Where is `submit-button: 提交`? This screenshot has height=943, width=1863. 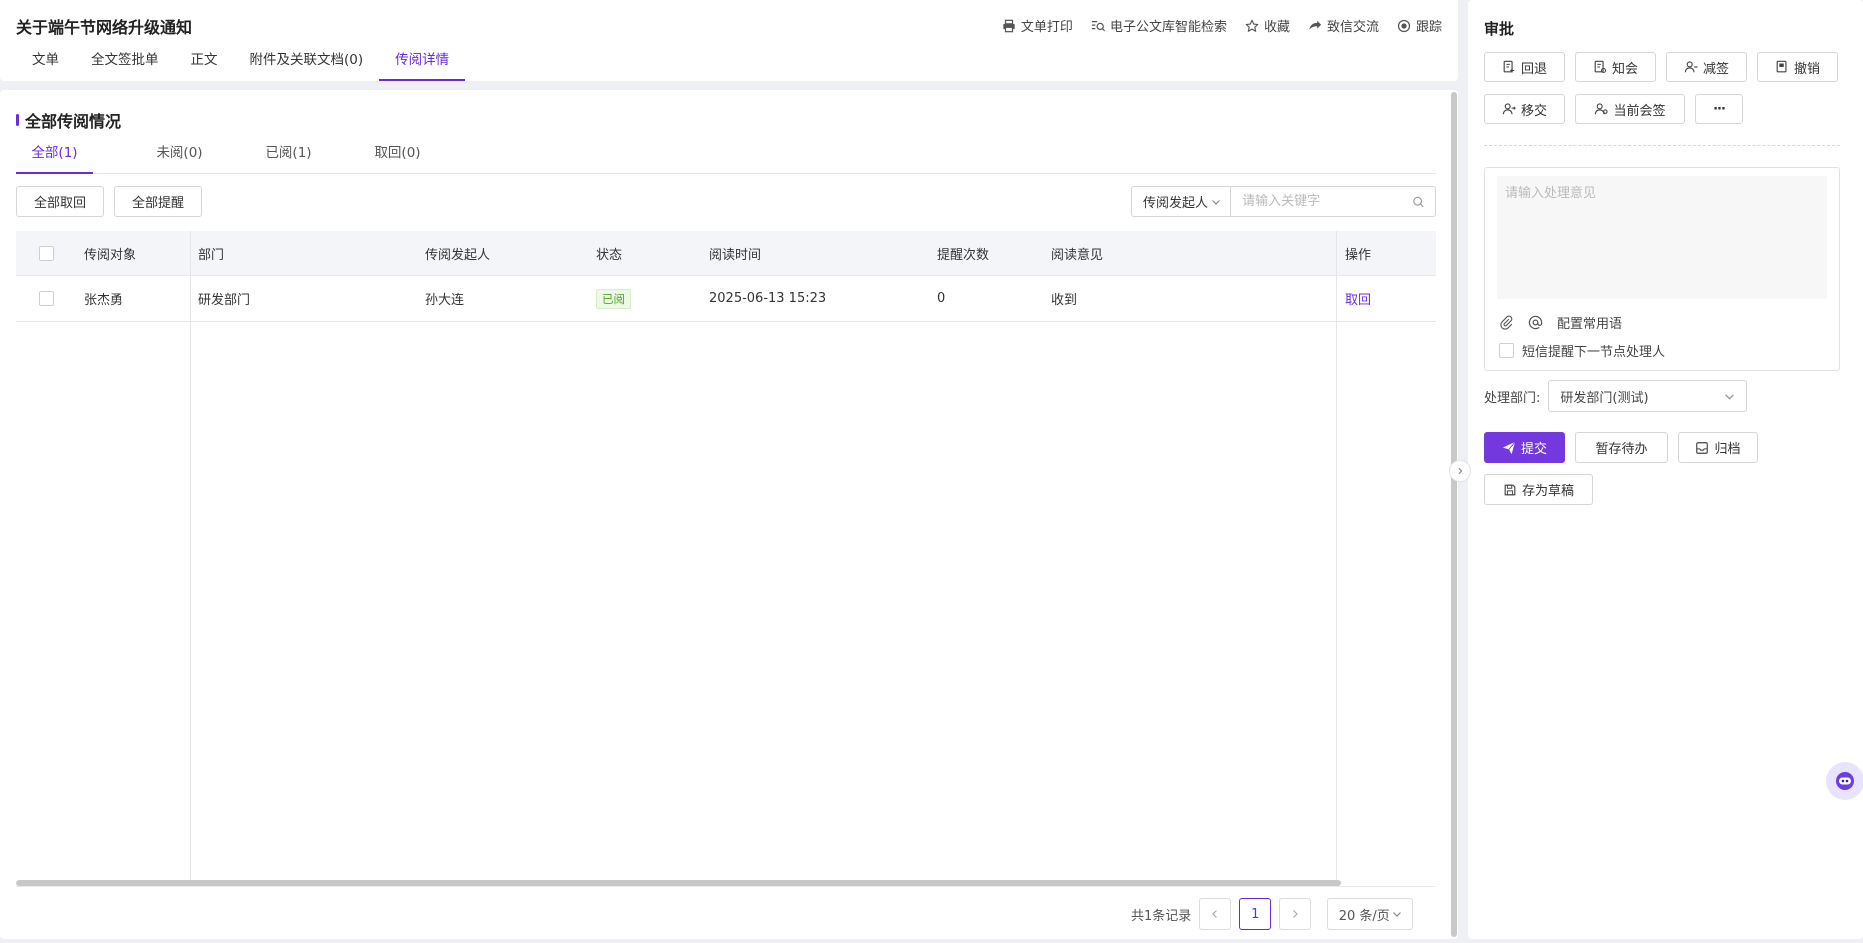 submit-button: 提交 is located at coordinates (1524, 447).